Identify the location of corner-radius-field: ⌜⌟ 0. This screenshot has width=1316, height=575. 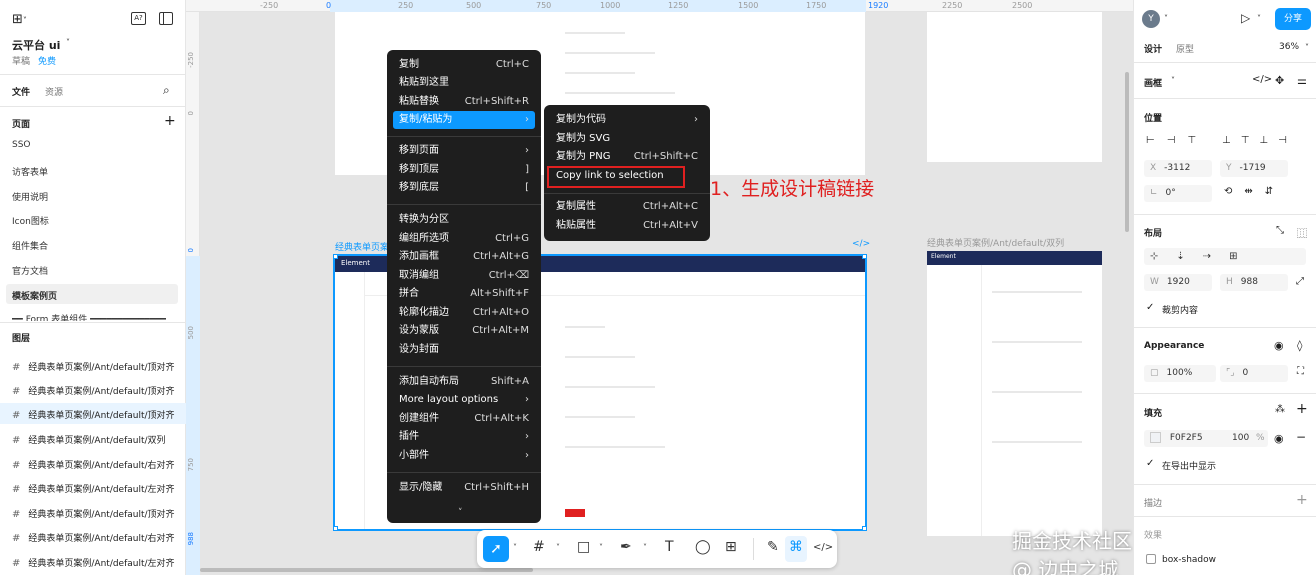
(1254, 373).